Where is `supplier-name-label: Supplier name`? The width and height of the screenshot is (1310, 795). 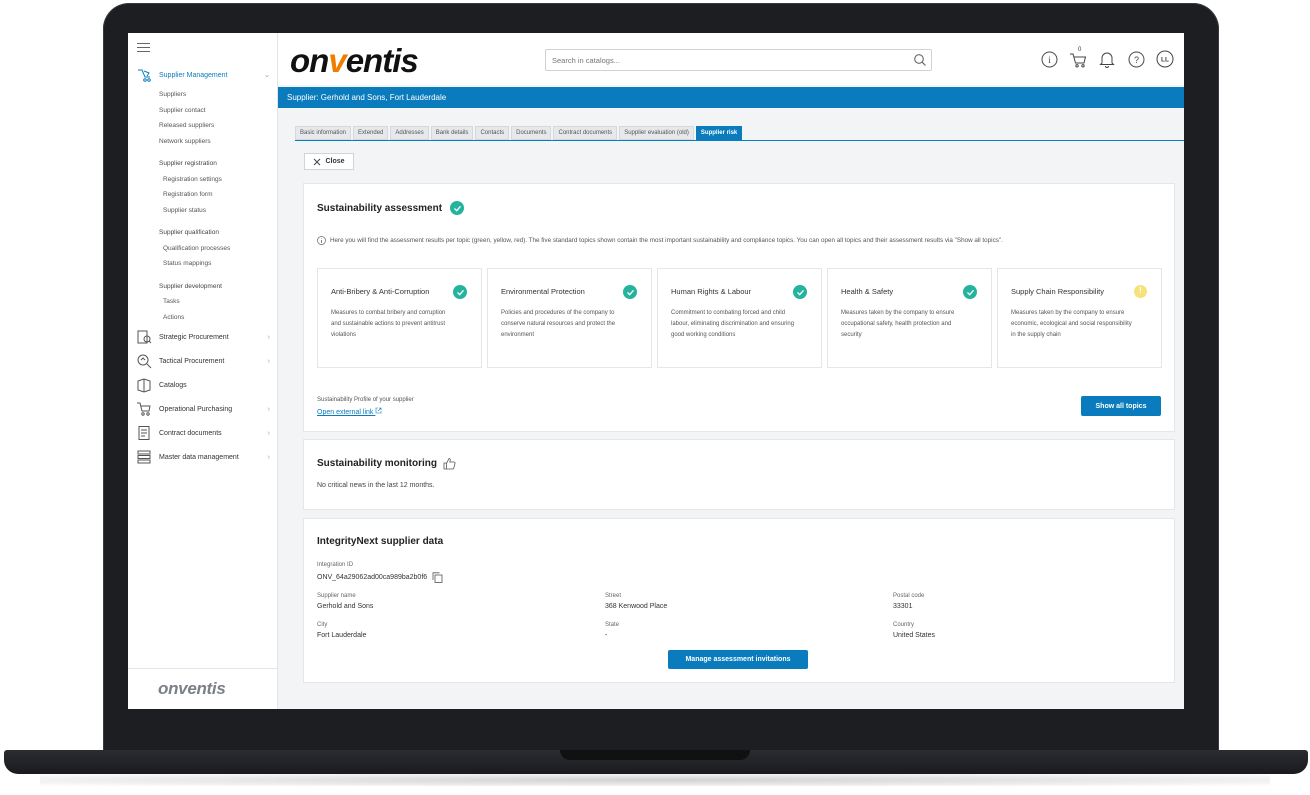 supplier-name-label: Supplier name is located at coordinates (336, 596).